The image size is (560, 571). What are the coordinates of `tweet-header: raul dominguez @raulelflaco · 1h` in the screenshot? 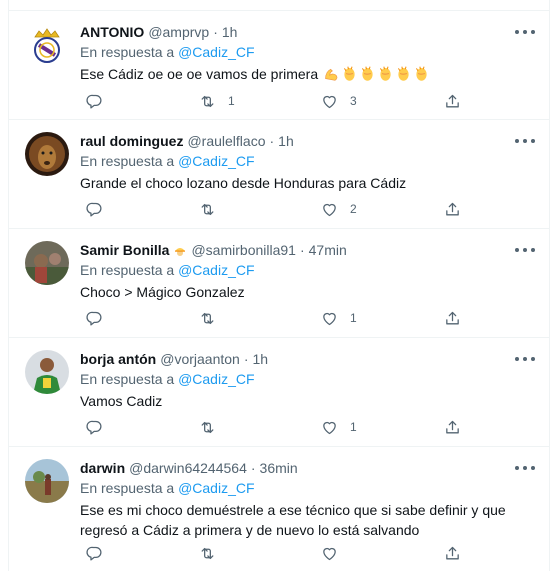 It's located at (306, 141).